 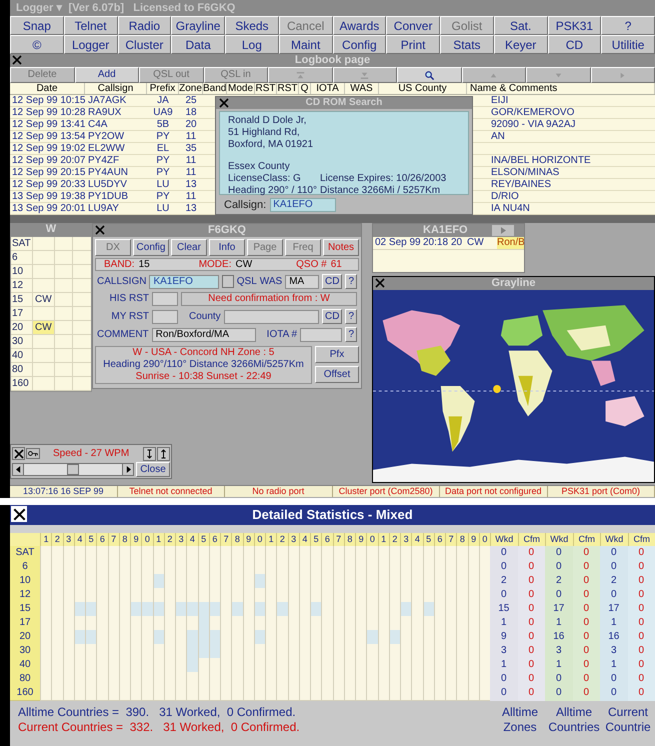 What do you see at coordinates (205, 316) in the screenshot?
I see `field-label: County` at bounding box center [205, 316].